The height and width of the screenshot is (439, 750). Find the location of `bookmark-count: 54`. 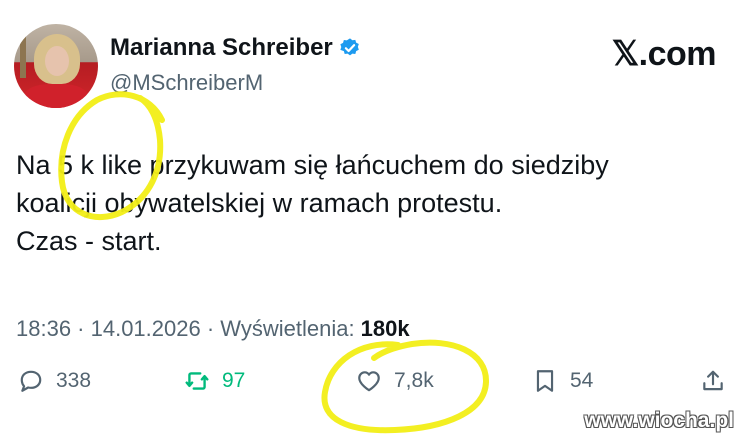

bookmark-count: 54 is located at coordinates (582, 380).